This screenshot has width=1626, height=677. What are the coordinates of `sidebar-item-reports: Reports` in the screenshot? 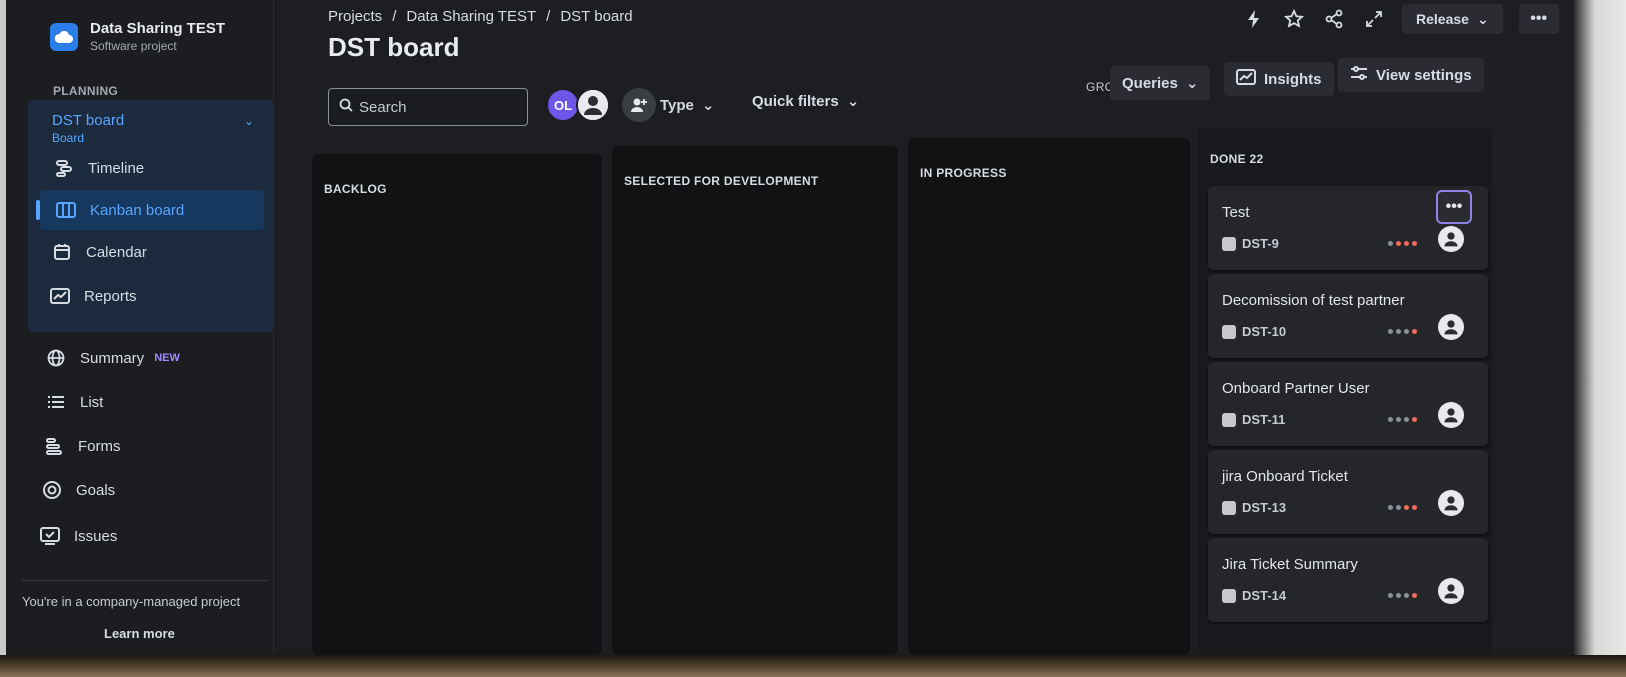 It's located at (93, 296).